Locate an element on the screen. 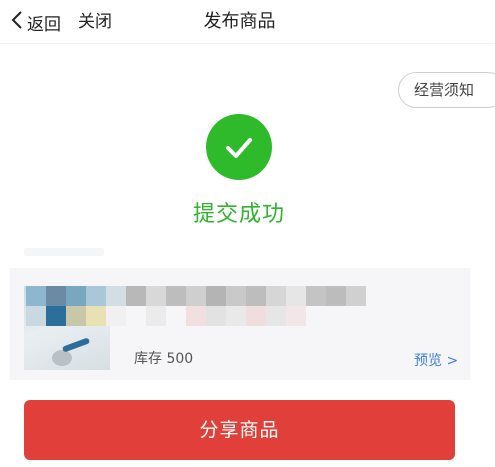 The image size is (495, 467). top-nav-bar: 返回 关闭 发布商品 is located at coordinates (247, 22).